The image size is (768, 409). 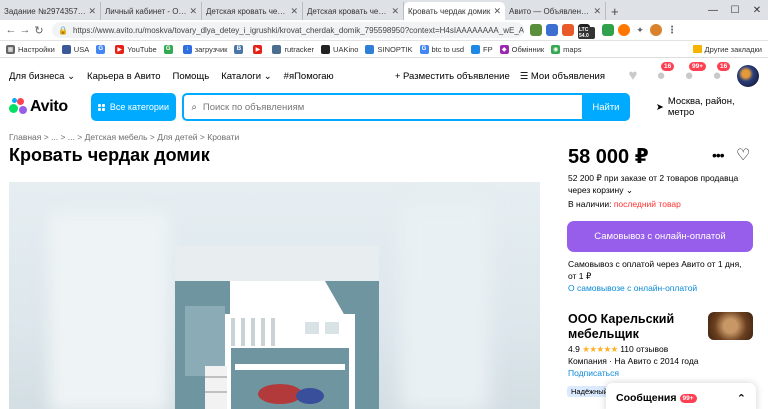 What do you see at coordinates (647, 204) in the screenshot?
I see `stock-value: последний товар` at bounding box center [647, 204].